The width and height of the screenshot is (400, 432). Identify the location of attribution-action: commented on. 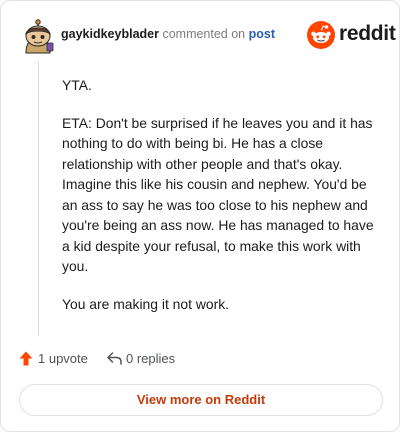
(204, 34).